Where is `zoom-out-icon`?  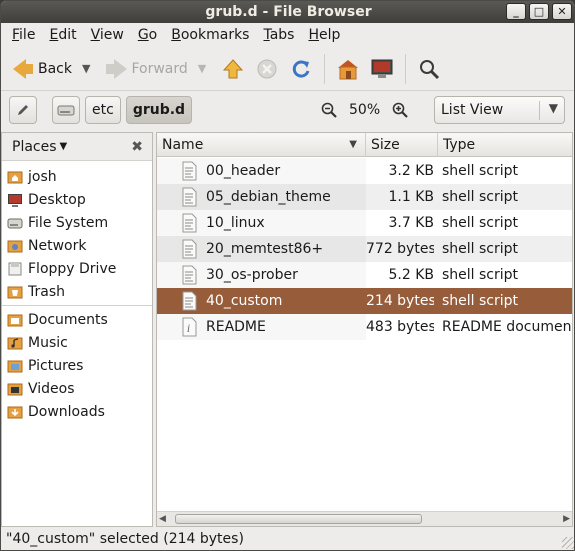
zoom-out-icon is located at coordinates (329, 110).